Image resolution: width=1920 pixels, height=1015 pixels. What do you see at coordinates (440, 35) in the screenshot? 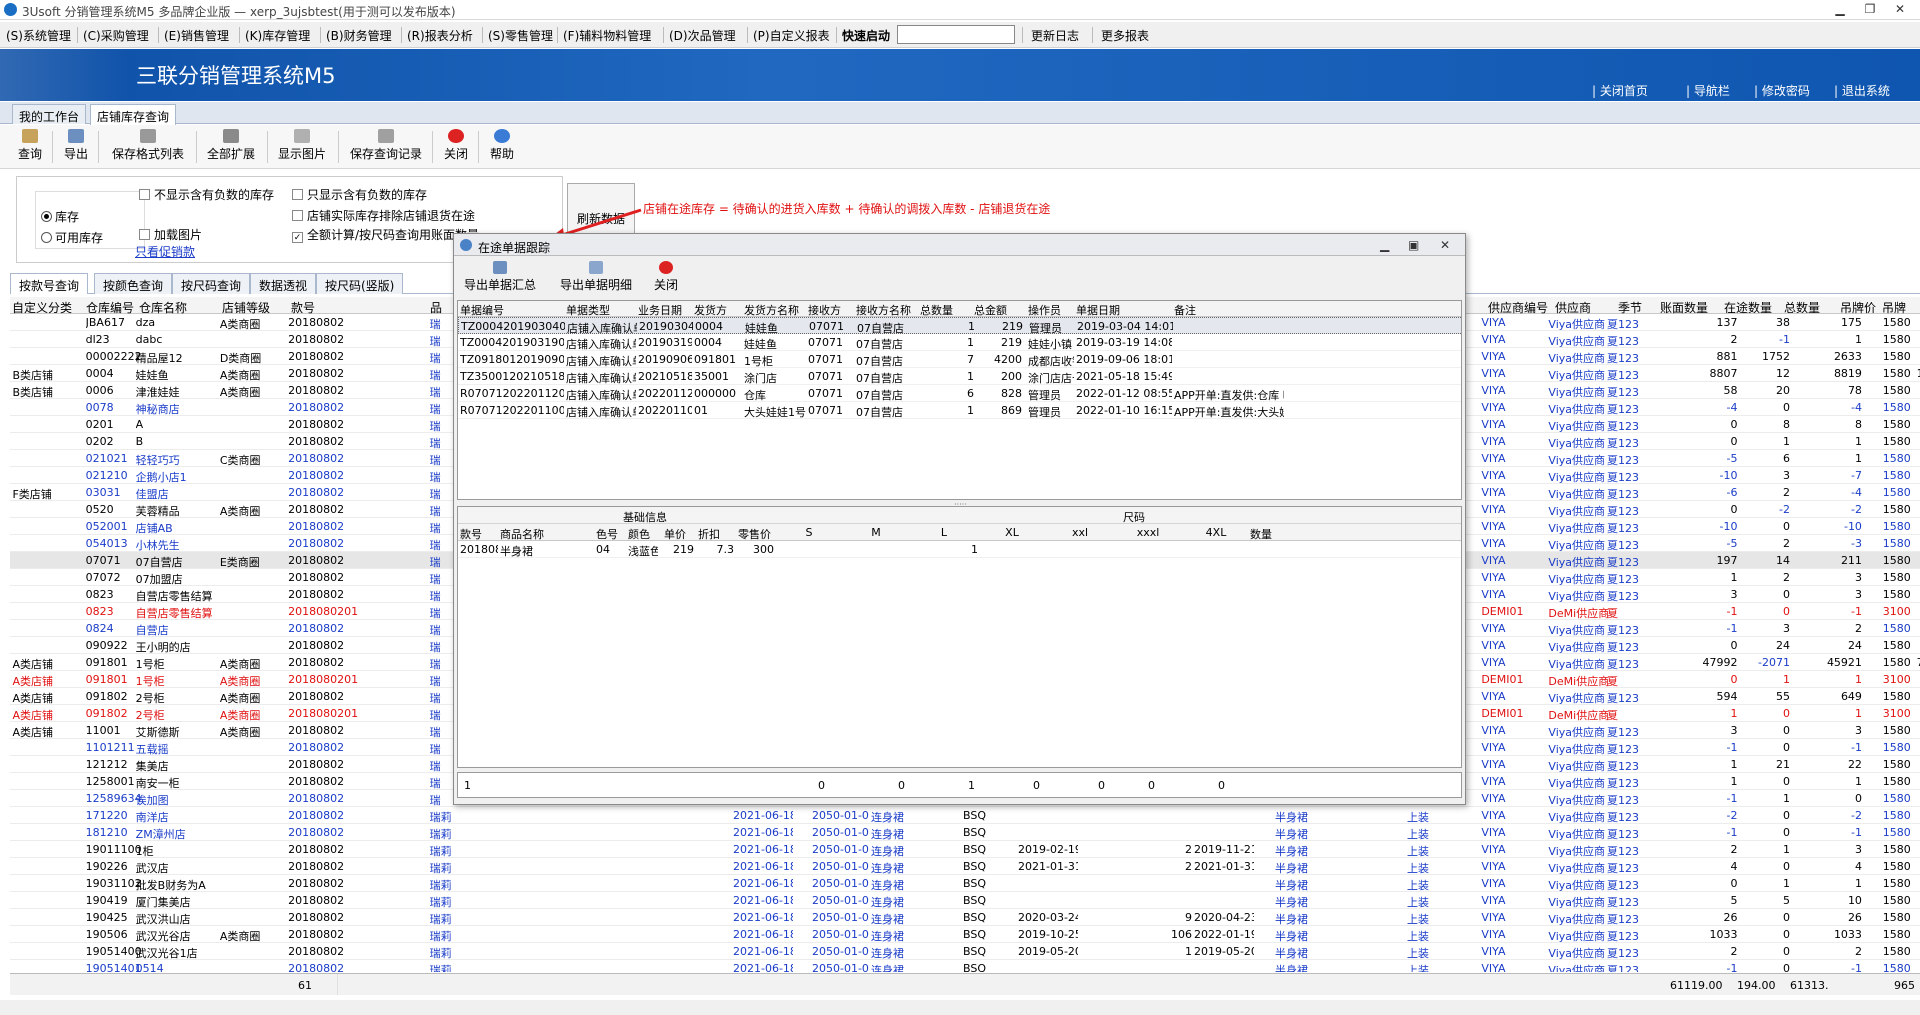
I see `menu-reports: (R)报表分析` at bounding box center [440, 35].